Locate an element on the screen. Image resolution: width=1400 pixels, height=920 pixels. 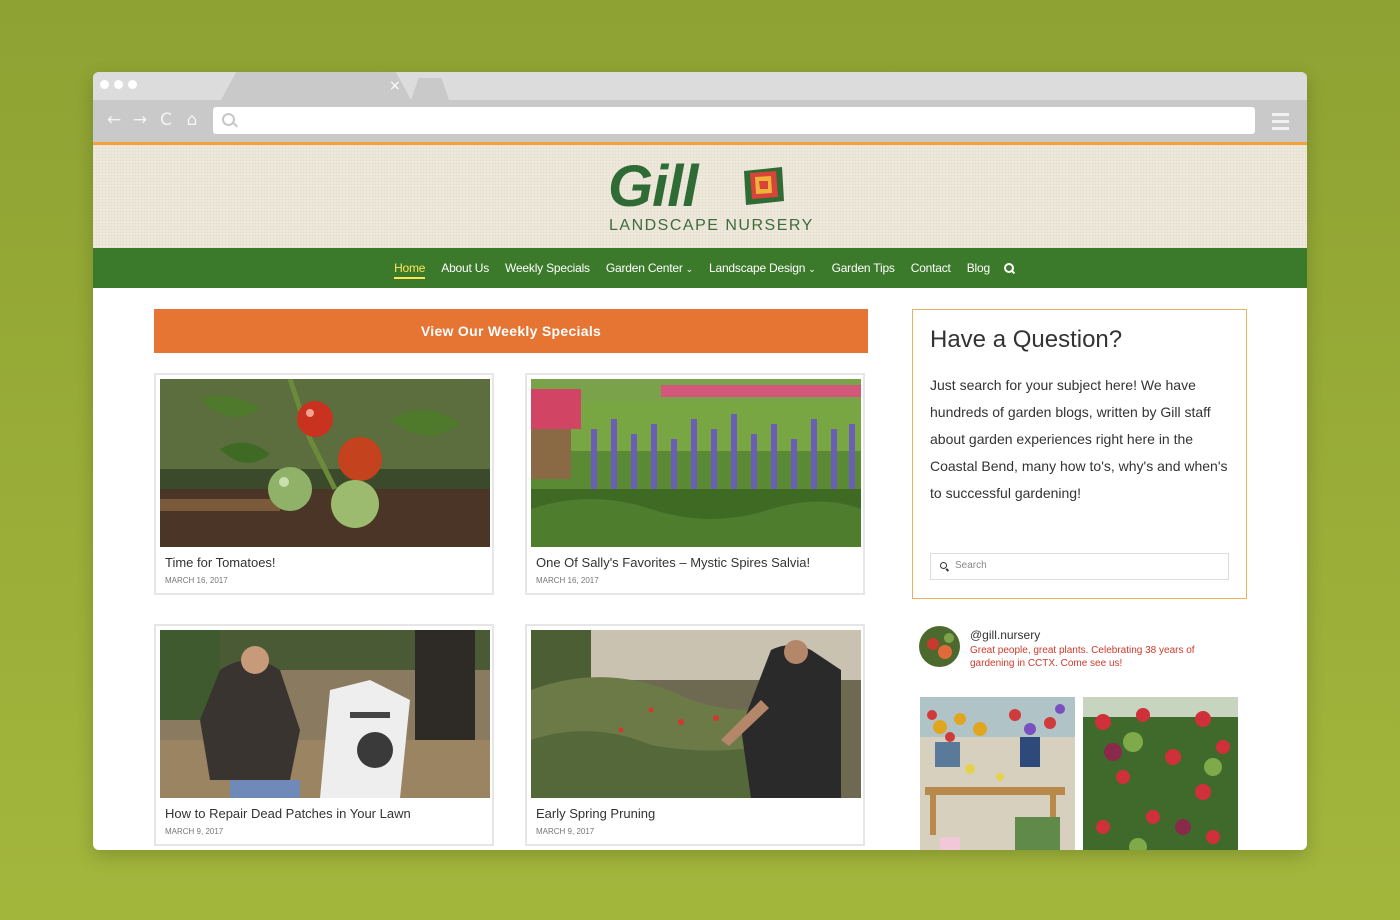
nav-item-about-us: About Us is located at coordinates (465, 268).